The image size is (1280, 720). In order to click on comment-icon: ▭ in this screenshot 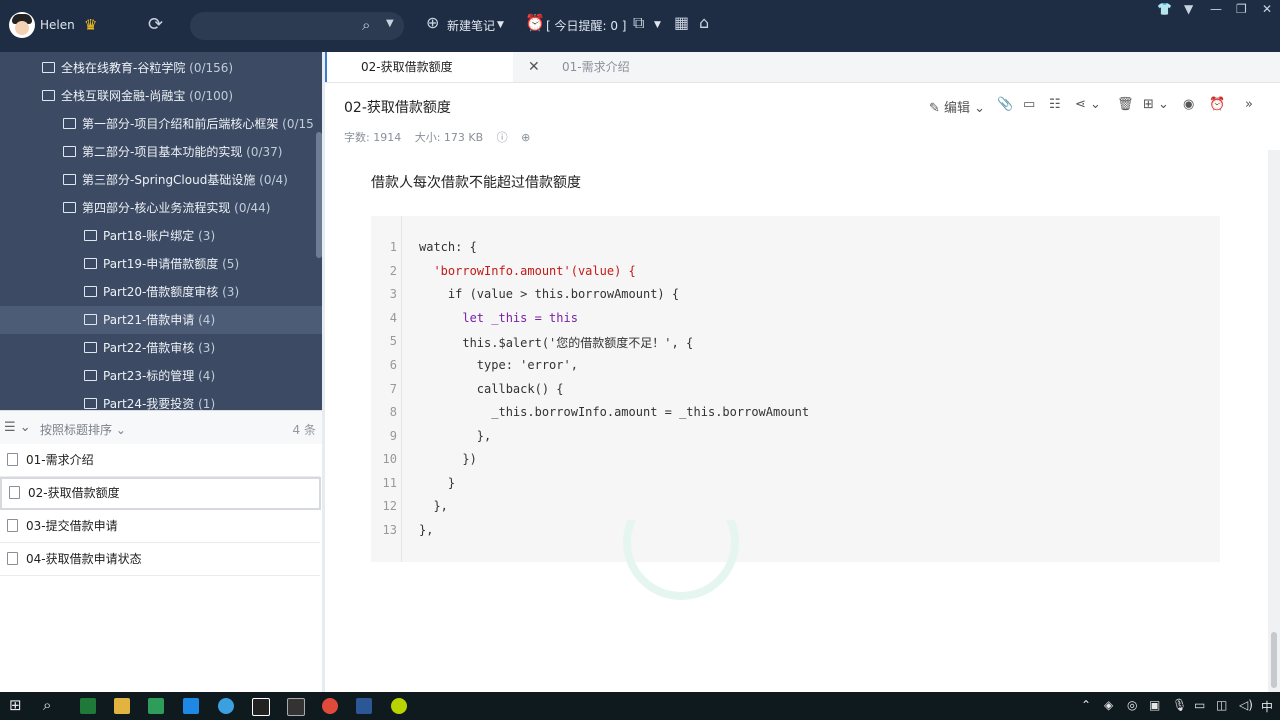, I will do `click(1029, 104)`.